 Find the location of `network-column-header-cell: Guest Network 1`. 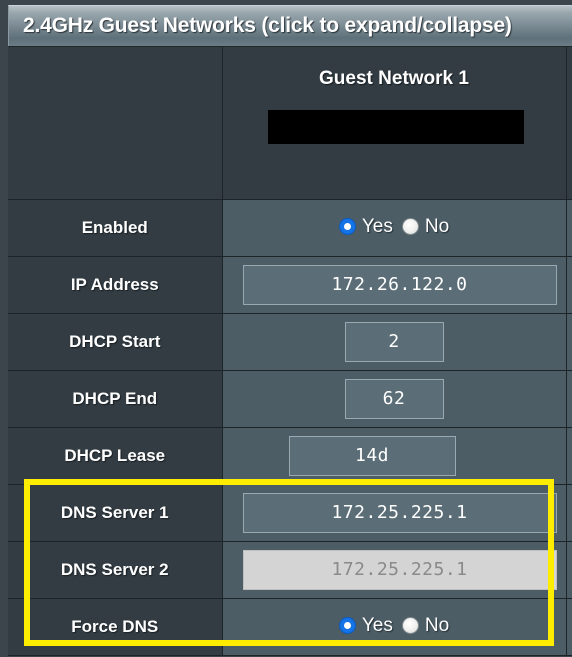

network-column-header-cell: Guest Network 1 is located at coordinates (394, 123).